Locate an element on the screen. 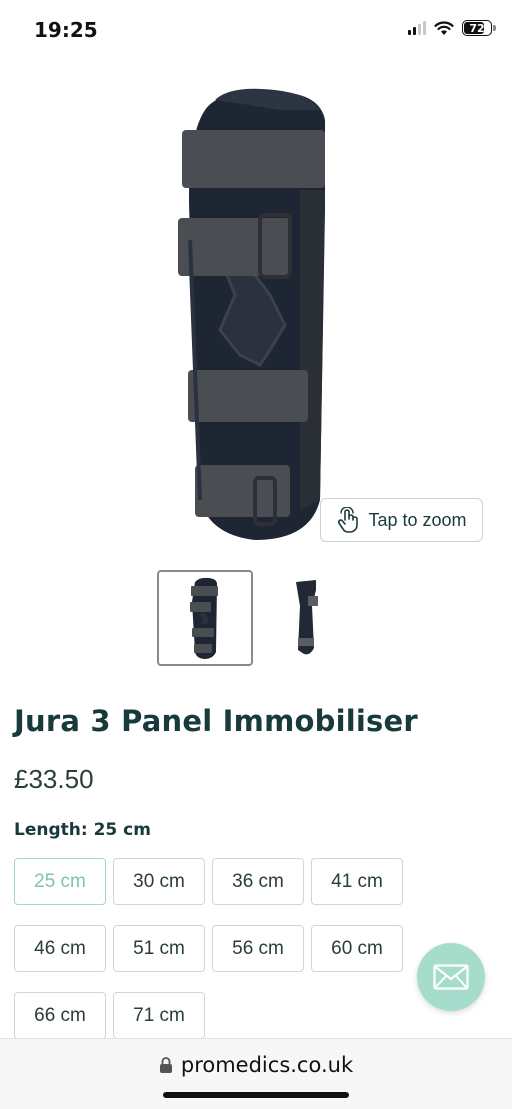 Image resolution: width=512 pixels, height=1109 pixels. battery-level: 72 is located at coordinates (477, 28).